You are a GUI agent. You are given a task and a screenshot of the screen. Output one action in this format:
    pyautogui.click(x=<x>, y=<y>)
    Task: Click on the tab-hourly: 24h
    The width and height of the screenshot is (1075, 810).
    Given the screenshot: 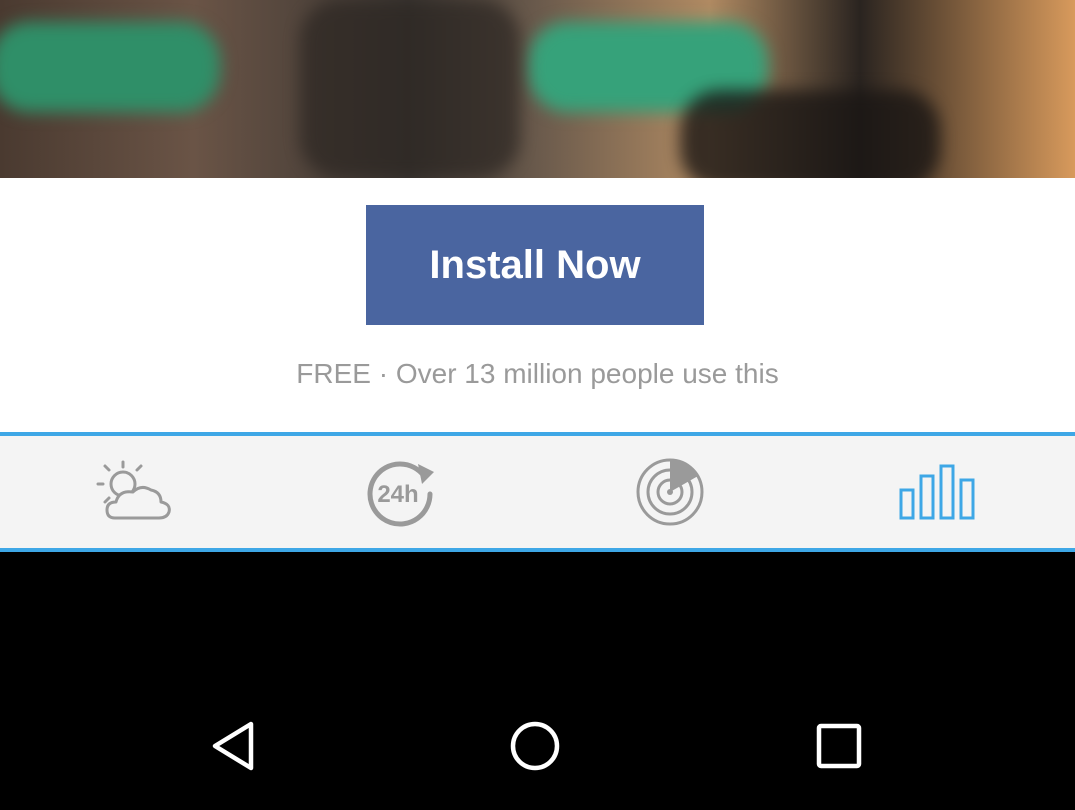 What is the action you would take?
    pyautogui.click(x=402, y=492)
    